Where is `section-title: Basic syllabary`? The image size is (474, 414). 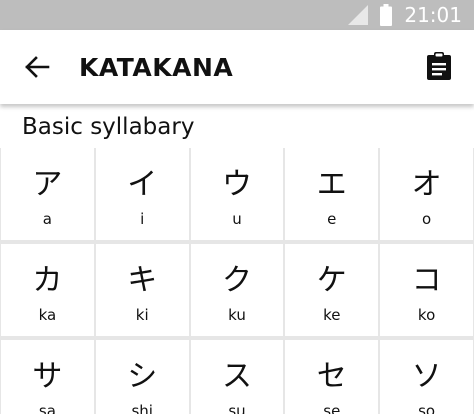 section-title: Basic syllabary is located at coordinates (237, 126).